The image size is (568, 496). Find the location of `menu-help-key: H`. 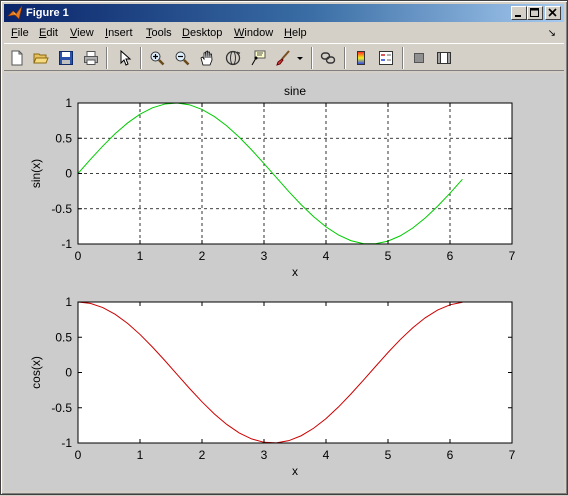

menu-help-key: H is located at coordinates (288, 33).